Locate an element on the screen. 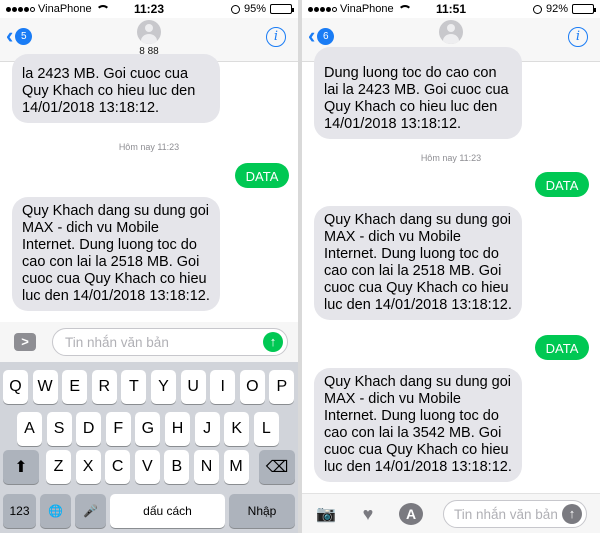  key-y: Y is located at coordinates (163, 387).